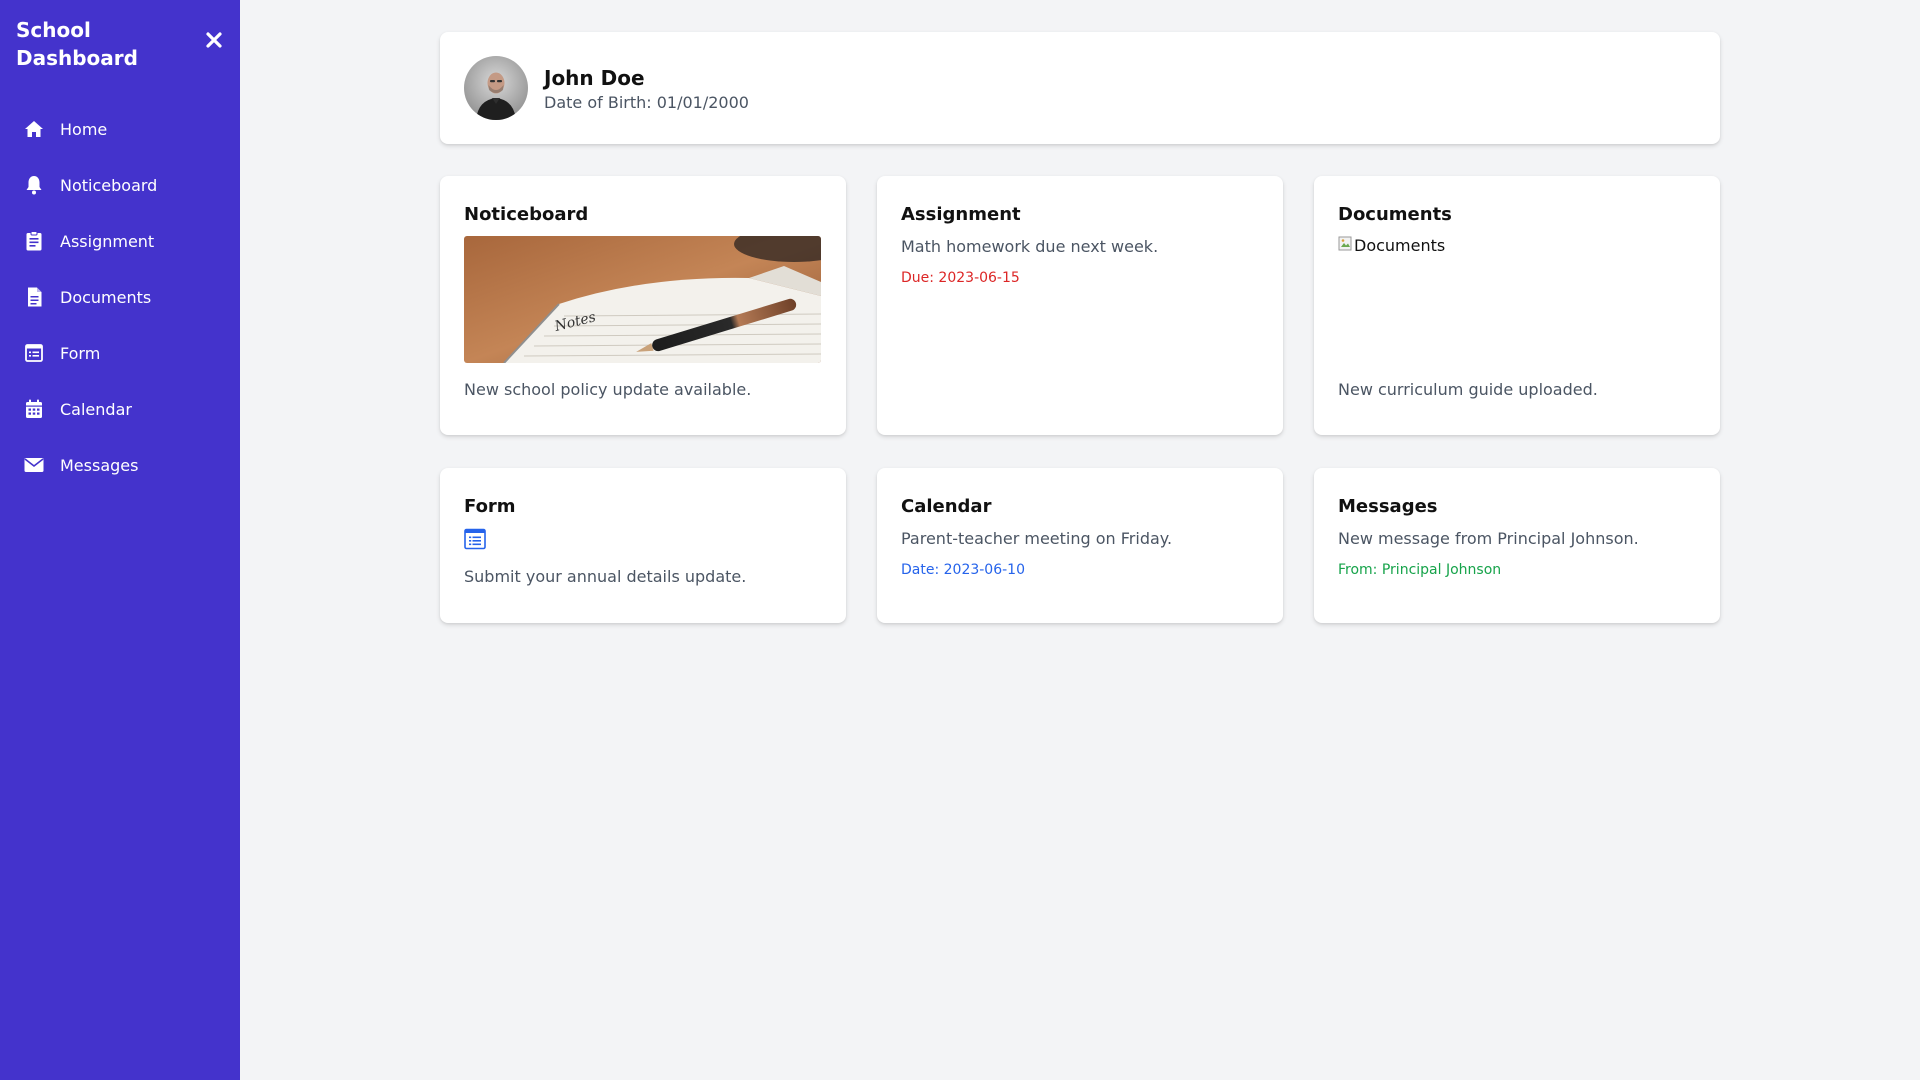 The width and height of the screenshot is (1920, 1080). What do you see at coordinates (475, 539) in the screenshot?
I see `form-list-icon` at bounding box center [475, 539].